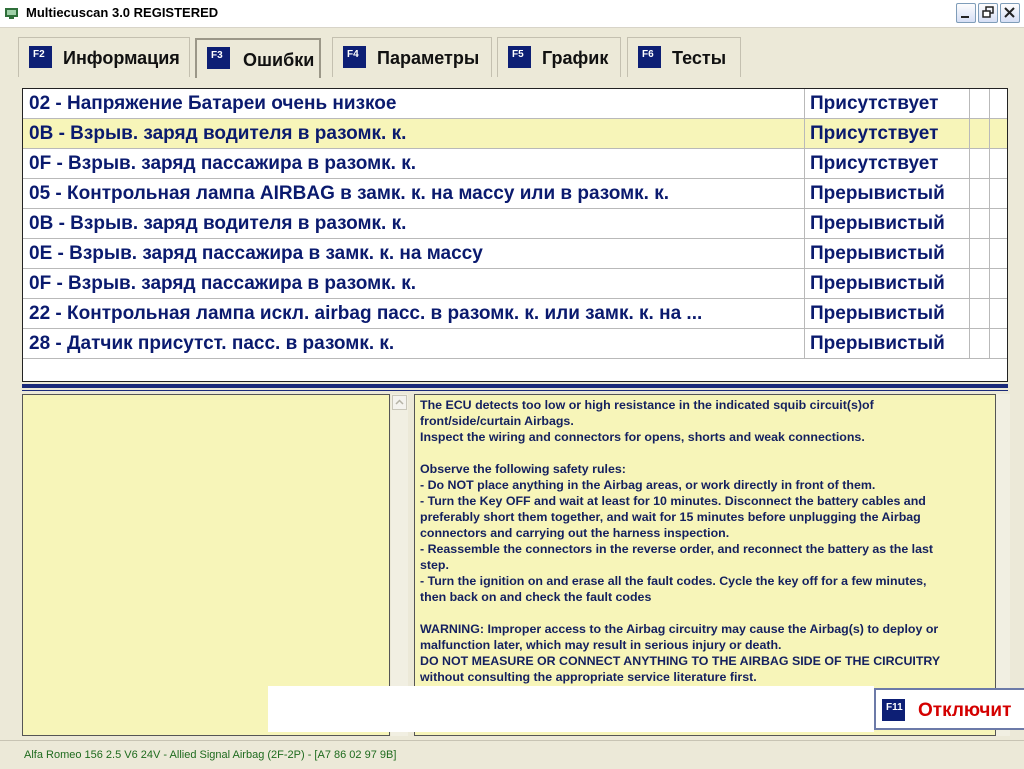  What do you see at coordinates (121, 58) in the screenshot?
I see `tab-label: Информация` at bounding box center [121, 58].